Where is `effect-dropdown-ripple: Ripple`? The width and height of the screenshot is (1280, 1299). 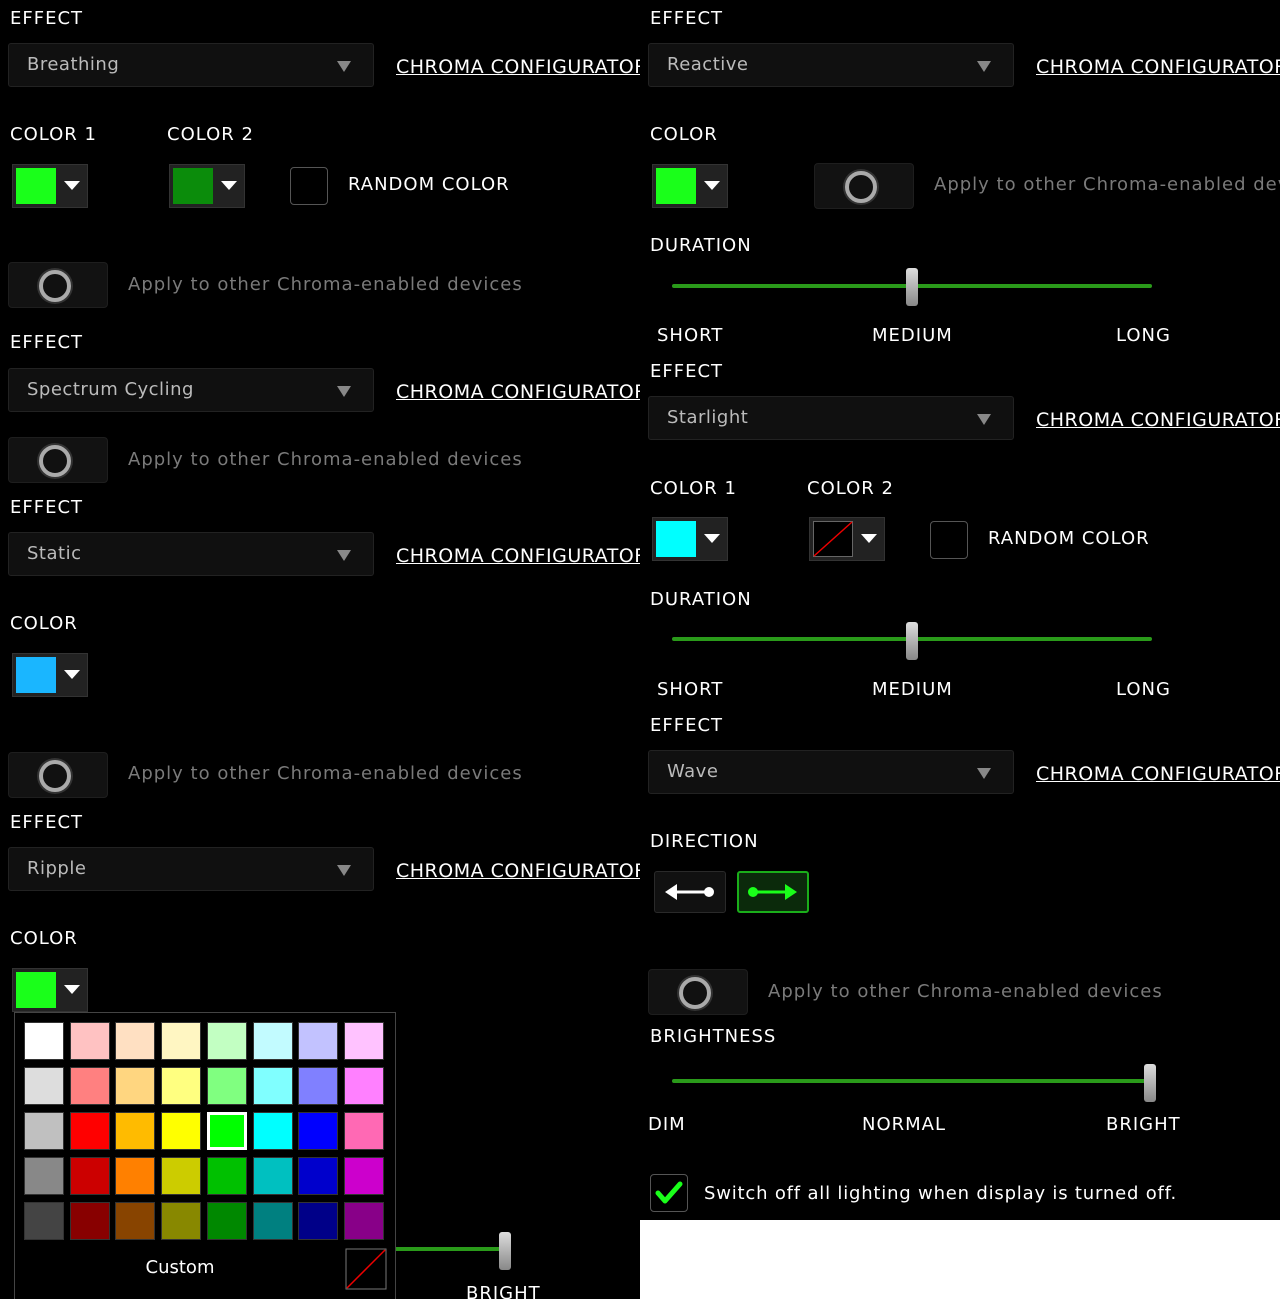 effect-dropdown-ripple: Ripple is located at coordinates (191, 869).